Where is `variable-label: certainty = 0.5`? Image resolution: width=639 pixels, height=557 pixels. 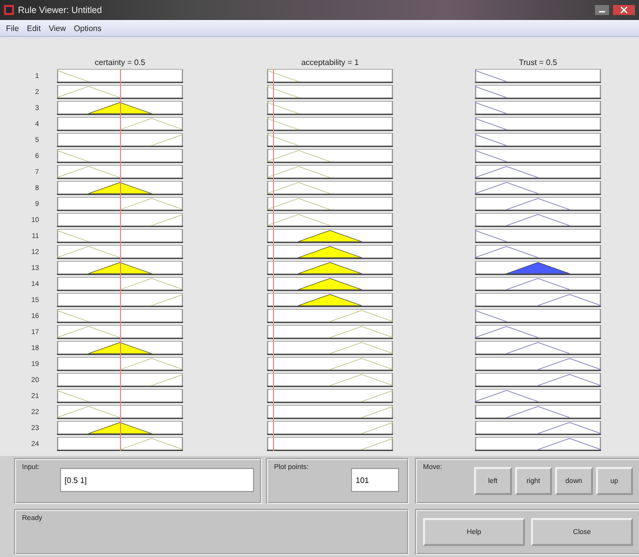 variable-label: certainty = 0.5 is located at coordinates (120, 62).